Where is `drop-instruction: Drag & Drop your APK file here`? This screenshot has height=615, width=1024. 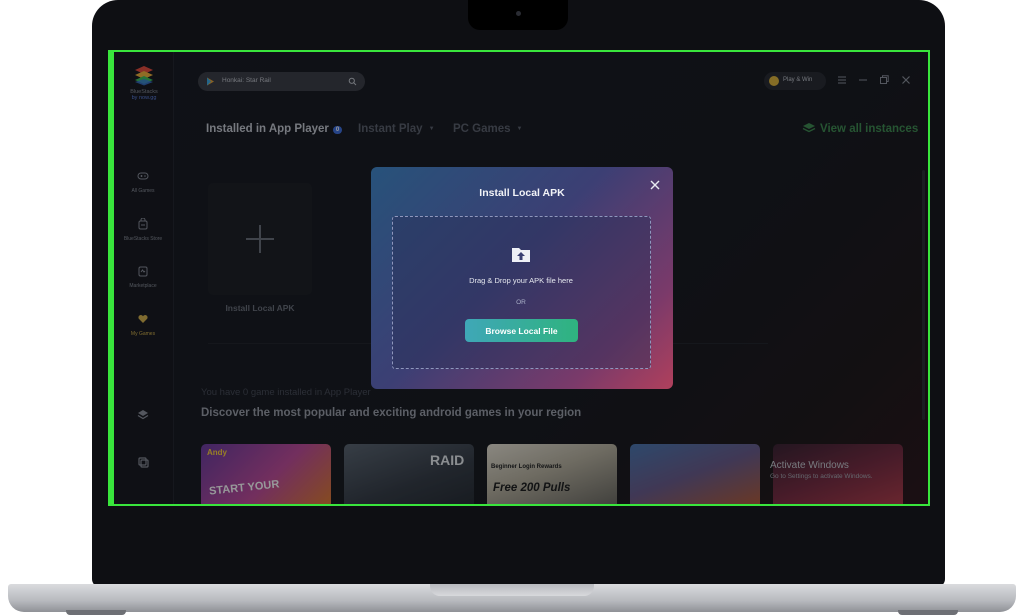 drop-instruction: Drag & Drop your APK file here is located at coordinates (521, 280).